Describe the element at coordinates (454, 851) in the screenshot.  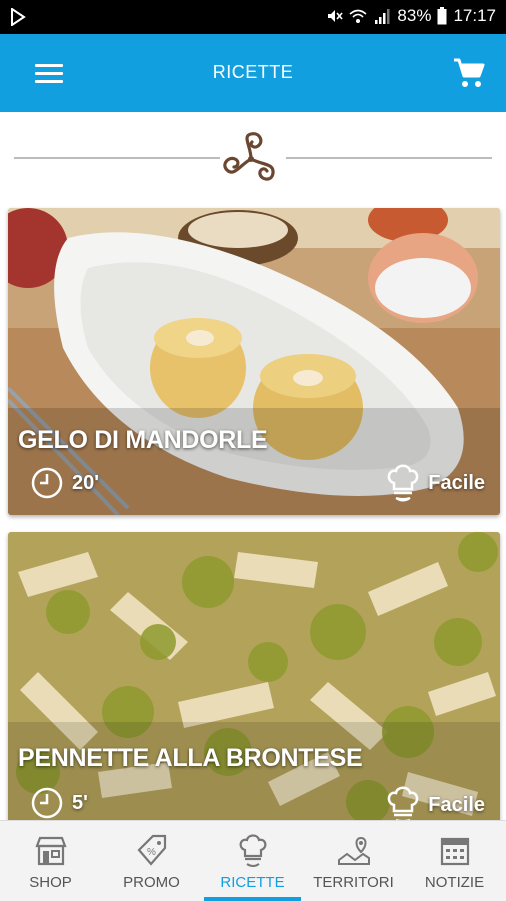
I see `calendar-icon` at that location.